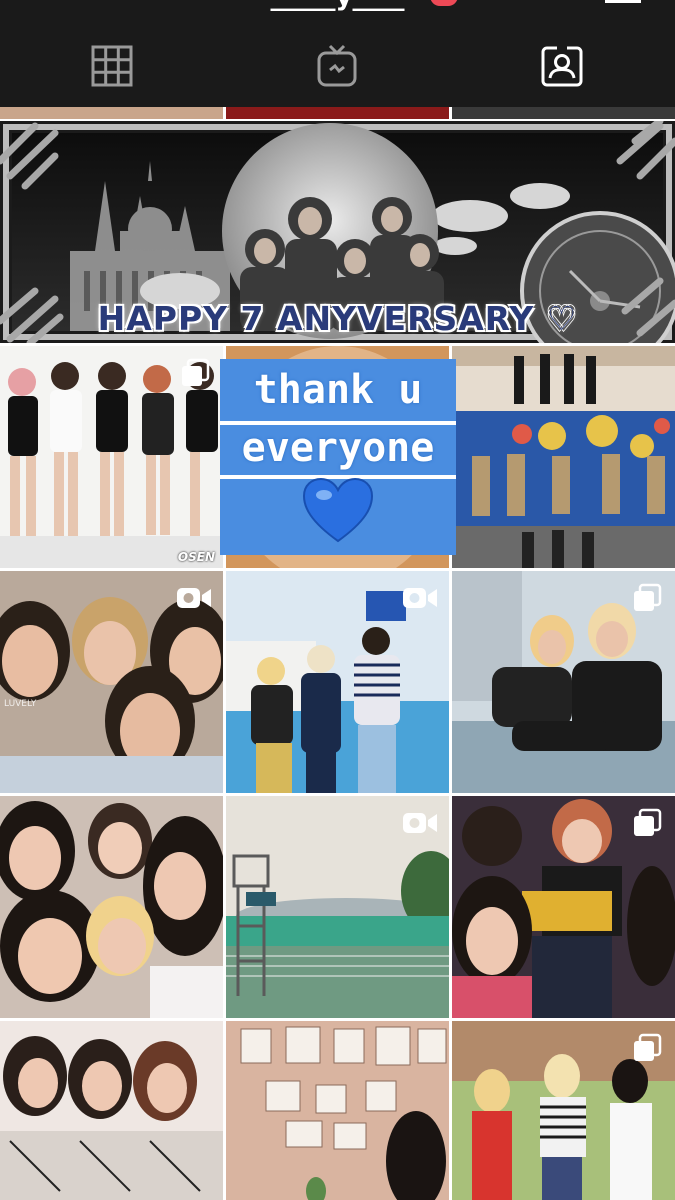 This screenshot has width=675, height=1200. I want to click on tab-tagged, so click(562, 66).